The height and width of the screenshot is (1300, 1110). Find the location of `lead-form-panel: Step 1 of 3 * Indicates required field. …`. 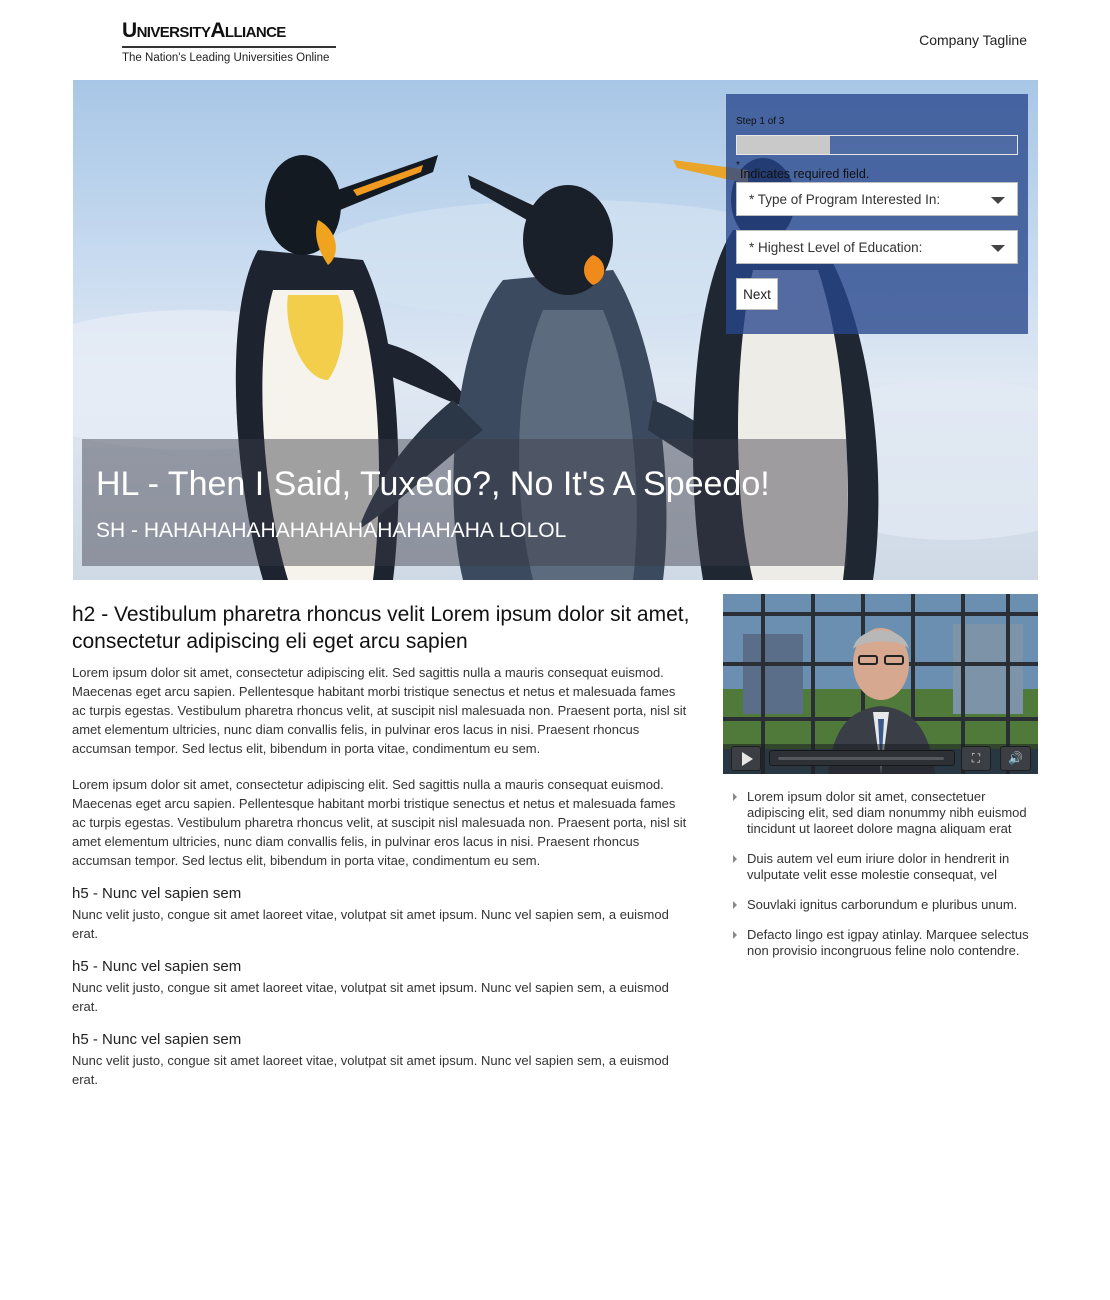

lead-form-panel: Step 1 of 3 * Indicates required field. … is located at coordinates (877, 214).